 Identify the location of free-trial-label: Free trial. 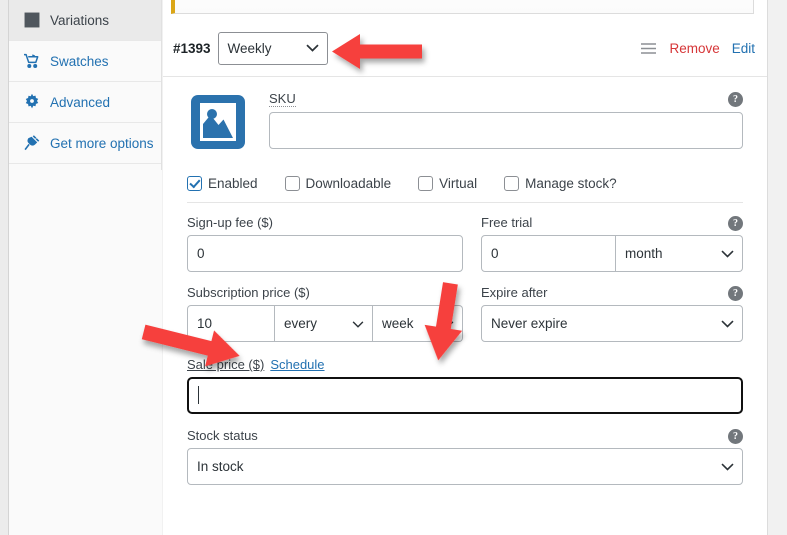
(507, 222).